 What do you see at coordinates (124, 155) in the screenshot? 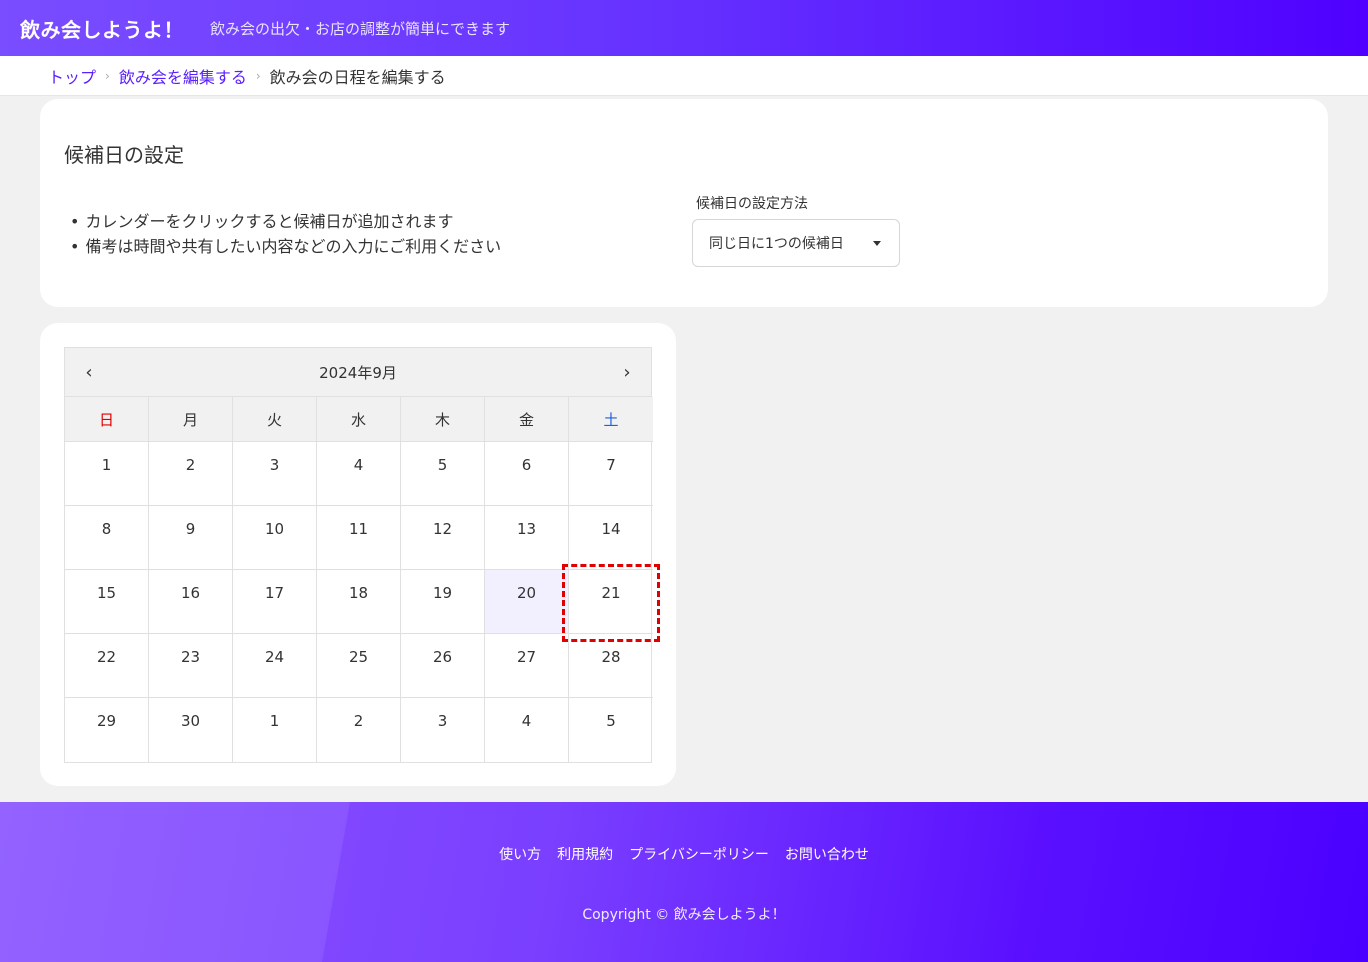
I see `section-title: 候補日の設定` at bounding box center [124, 155].